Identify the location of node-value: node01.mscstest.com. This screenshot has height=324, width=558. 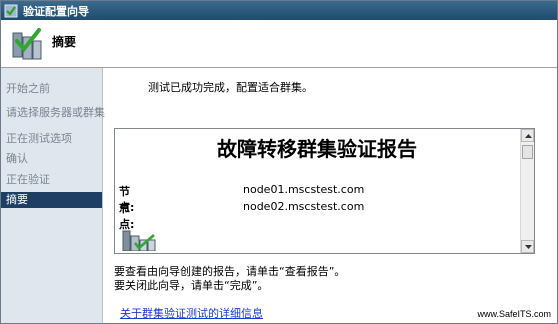
(304, 189).